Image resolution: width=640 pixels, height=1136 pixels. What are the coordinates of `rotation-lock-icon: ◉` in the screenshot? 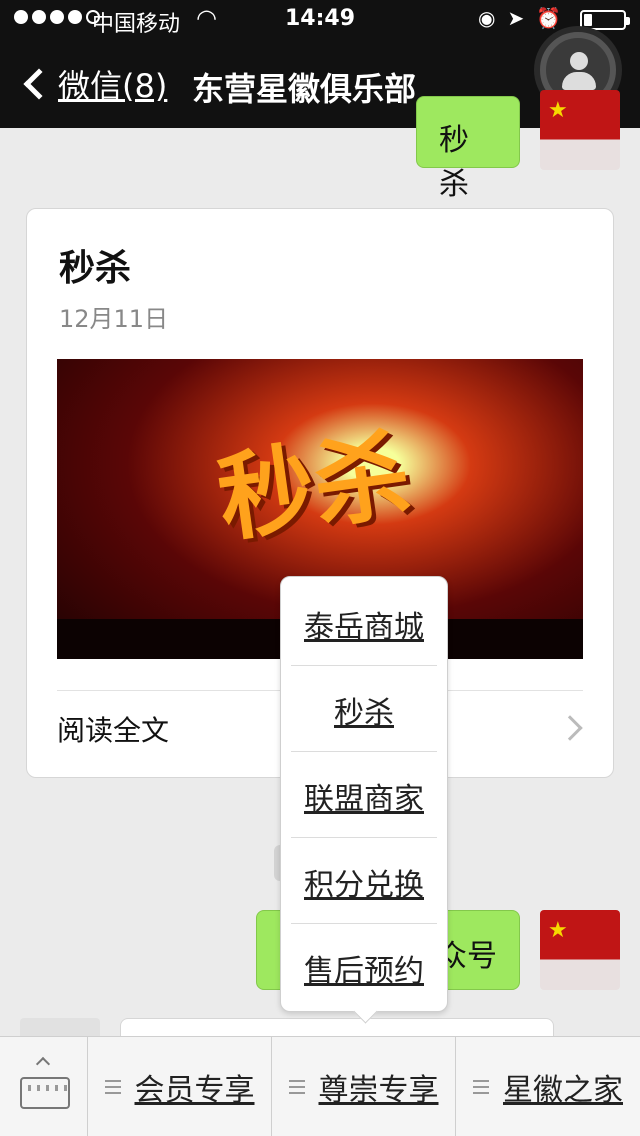 It's located at (487, 18).